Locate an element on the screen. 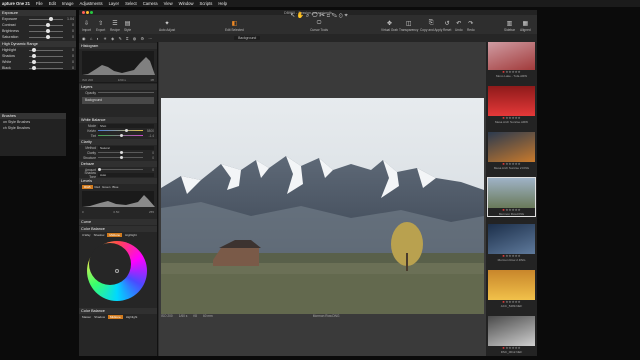 This screenshot has height=360, width=640. sidebar-toggle-button: ▥ Sidebar is located at coordinates (509, 26).